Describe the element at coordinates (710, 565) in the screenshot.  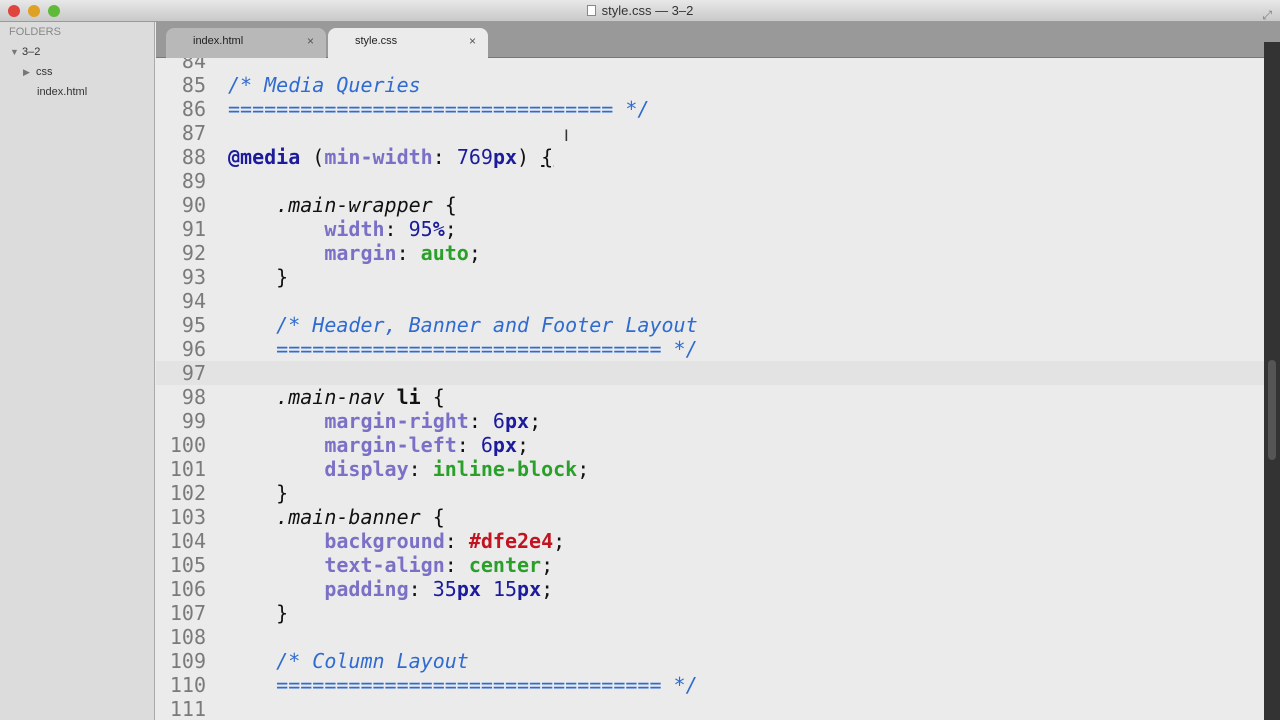
I see `code-line: 105 text-align: center;` at that location.